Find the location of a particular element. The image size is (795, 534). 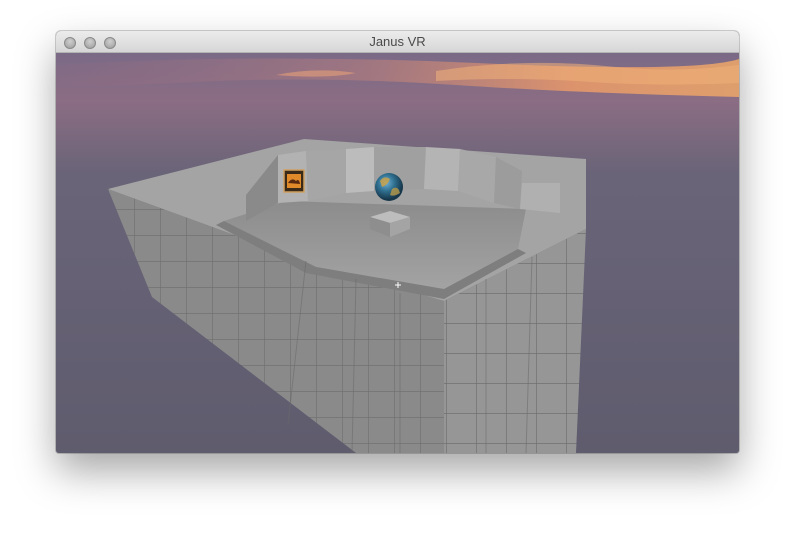

inner-wall-right is located at coordinates (540, 198).